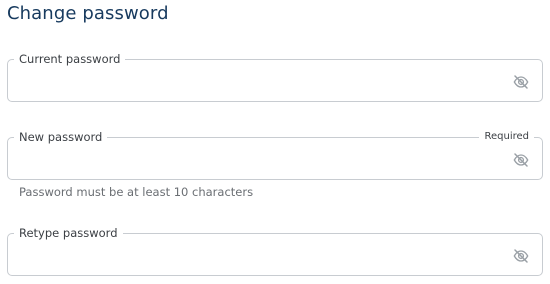 The image size is (550, 284). What do you see at coordinates (260, 160) in the screenshot?
I see `new-password-input` at bounding box center [260, 160].